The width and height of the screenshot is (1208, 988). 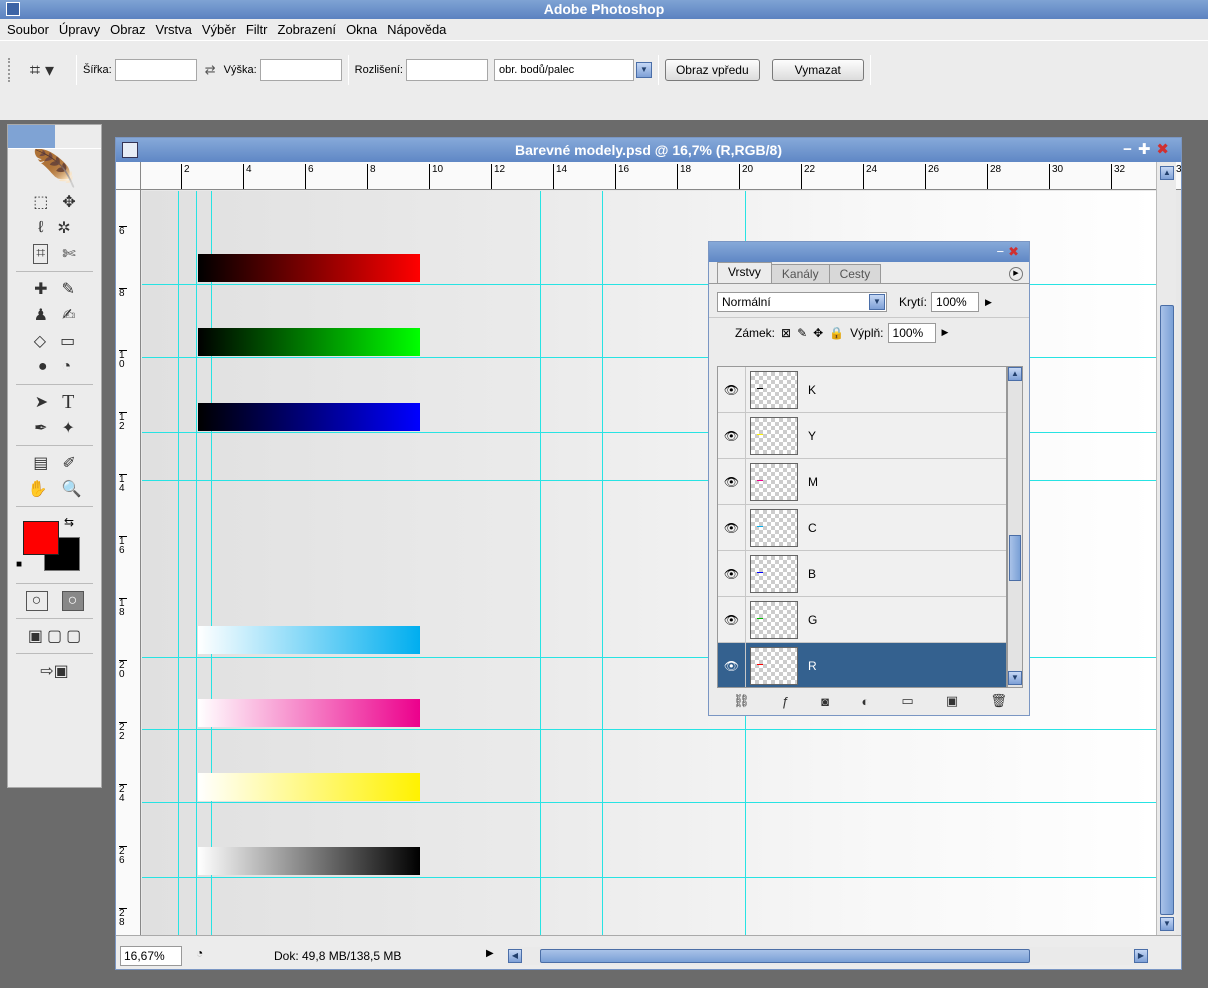 I want to click on layer-row-m: 👁 M, so click(x=862, y=481).